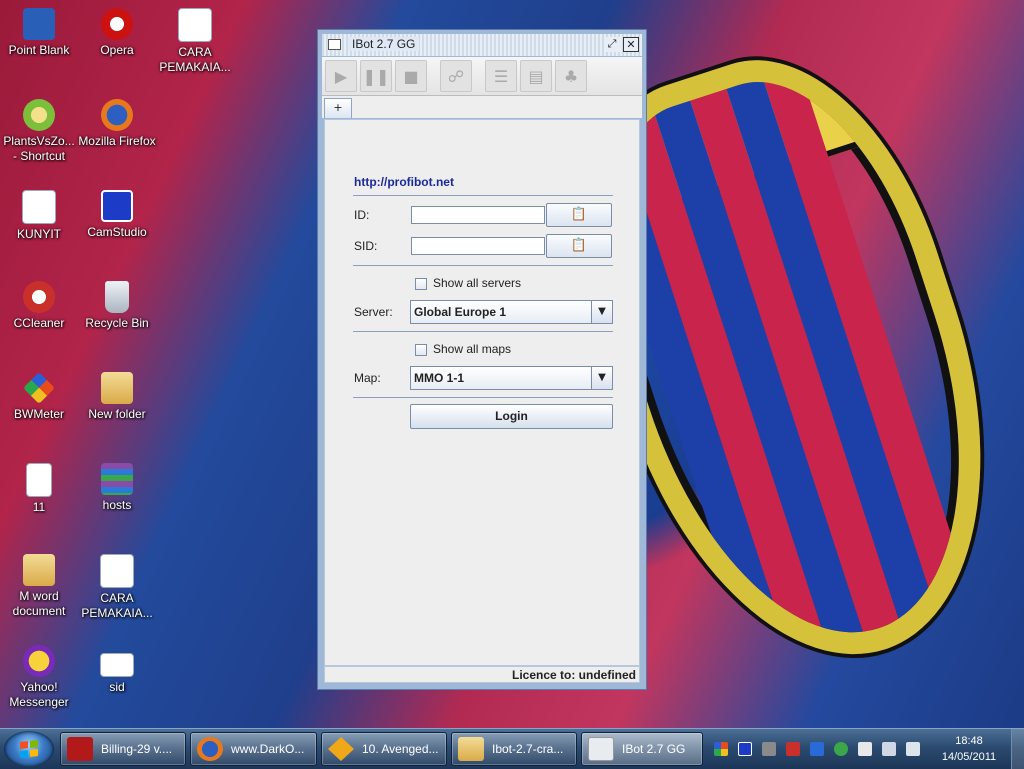 This screenshot has height=769, width=1024. I want to click on server-dropdown: Global Europe 1 ▼, so click(511, 312).